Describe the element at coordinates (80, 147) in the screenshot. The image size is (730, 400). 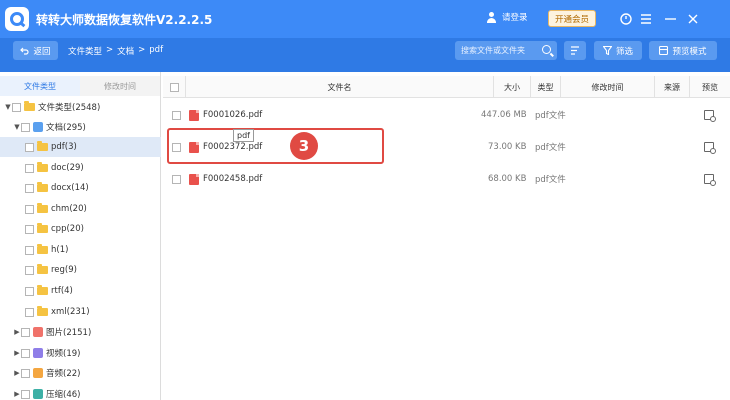
I see `tree-item-pdf: pdf(3)` at that location.